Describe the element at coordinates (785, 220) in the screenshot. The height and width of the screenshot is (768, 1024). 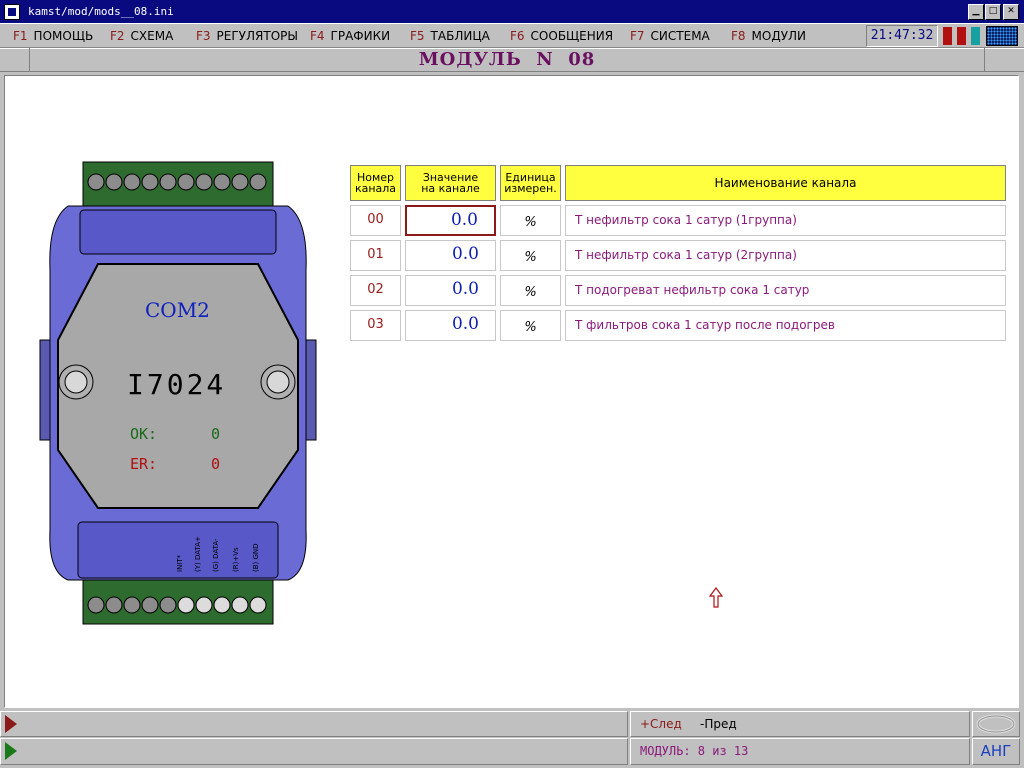
I see `channel-name: Т нефильтр сока 1 сатур (1группа)` at that location.